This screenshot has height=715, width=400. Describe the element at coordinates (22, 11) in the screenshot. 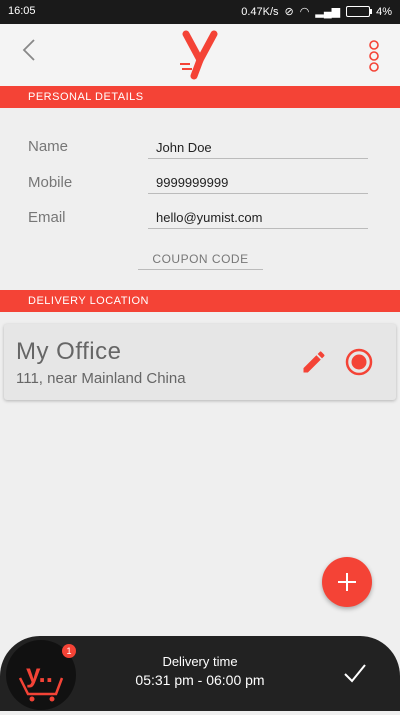

I see `status-time: 16:05` at that location.